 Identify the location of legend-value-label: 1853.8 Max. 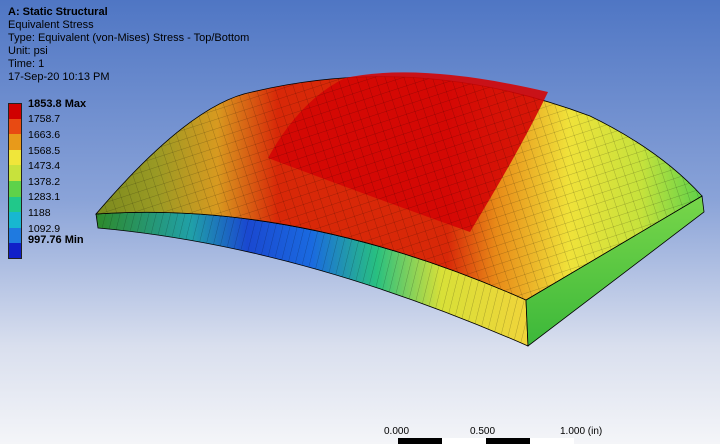
(57, 103).